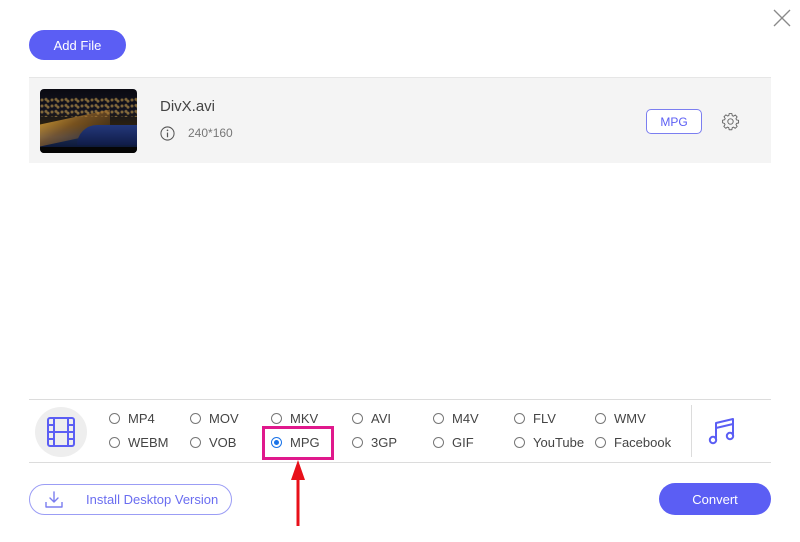 The image size is (800, 542). What do you see at coordinates (635, 442) in the screenshot?
I see `format-option-facebook: Facebook` at bounding box center [635, 442].